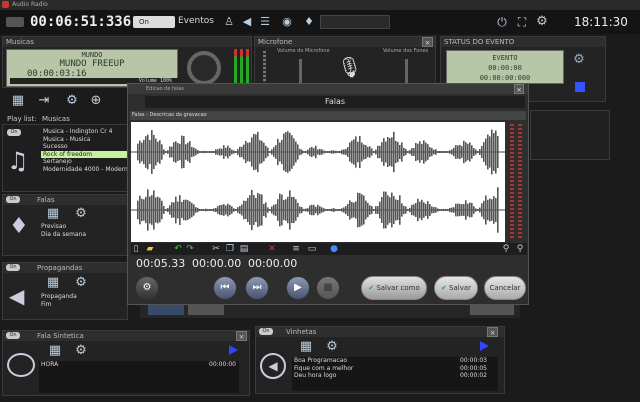 The image size is (640, 402). Describe the element at coordinates (505, 288) in the screenshot. I see `cancel-button: Cancelar` at that location.